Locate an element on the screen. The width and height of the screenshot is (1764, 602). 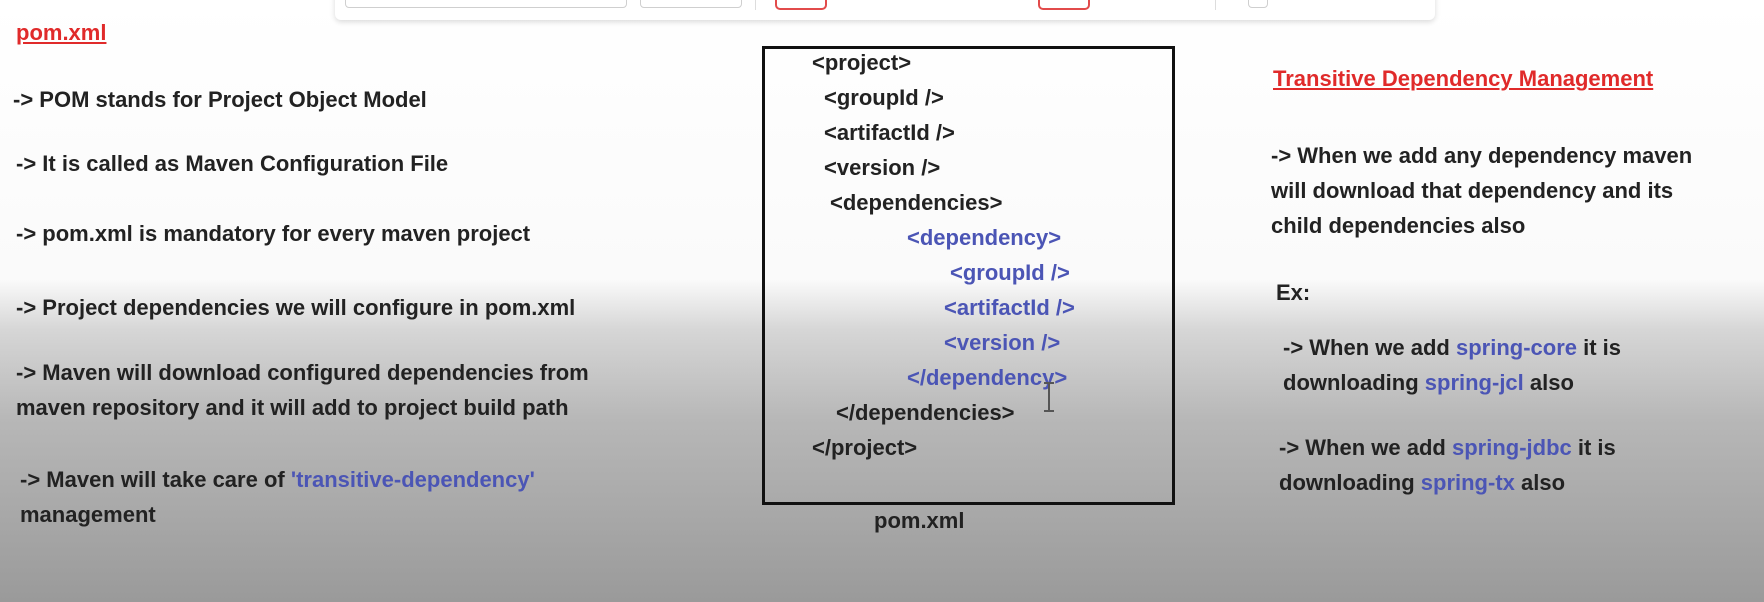
xml-dependency-close: </dependency> is located at coordinates (987, 377).